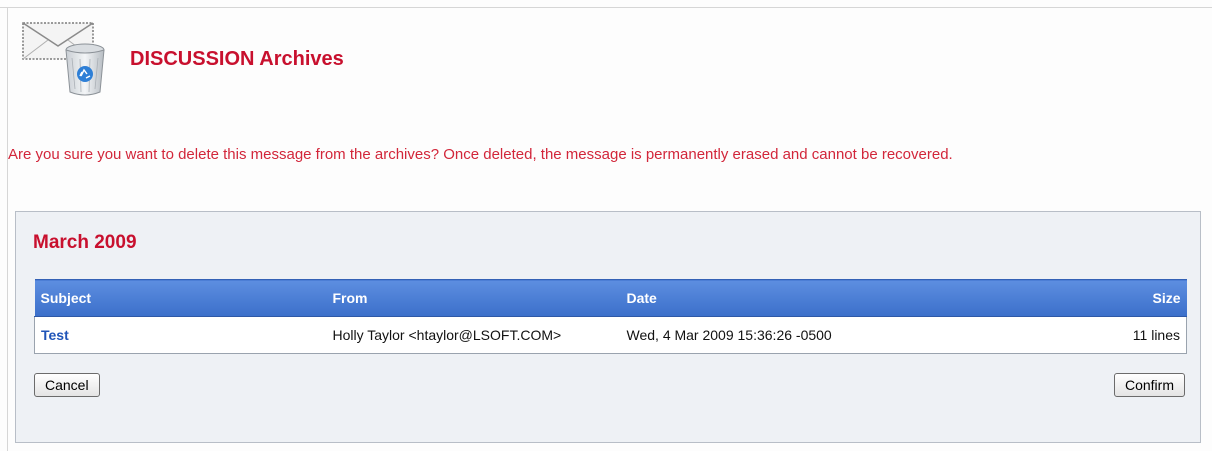 The width and height of the screenshot is (1212, 451). What do you see at coordinates (473, 335) in the screenshot?
I see `cell-from: Holly Taylor <htaylor@LSOFT.COM>` at bounding box center [473, 335].